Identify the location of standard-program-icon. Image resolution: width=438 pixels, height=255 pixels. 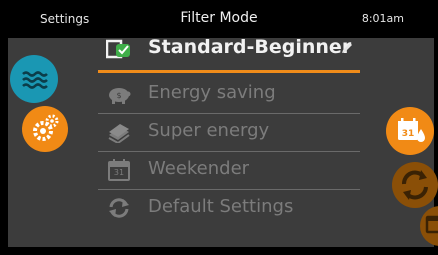
(118, 48).